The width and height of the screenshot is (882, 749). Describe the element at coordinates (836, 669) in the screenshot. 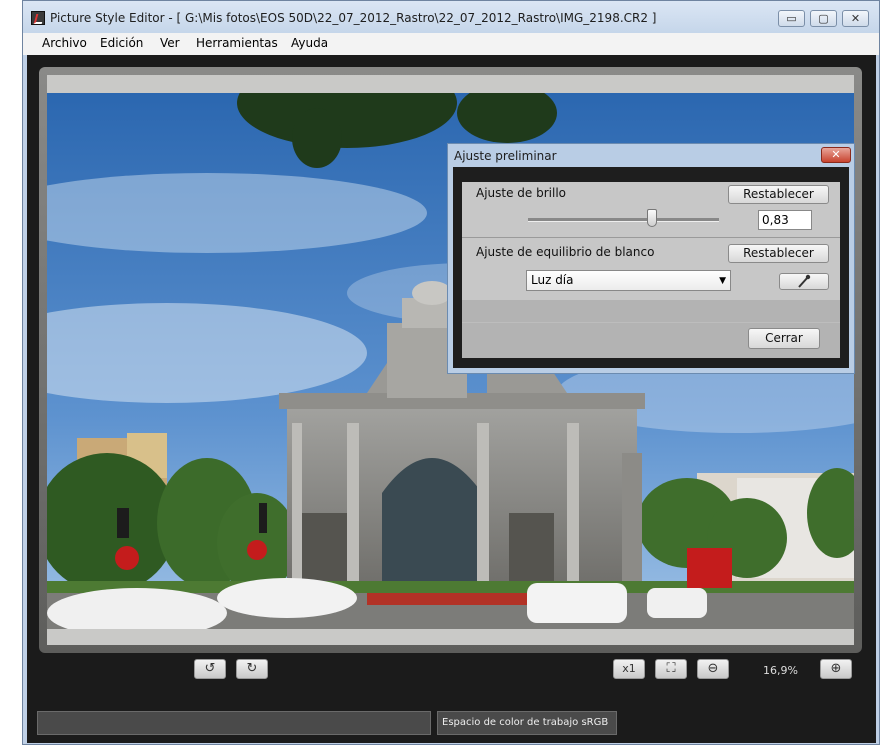

I see `zoom-in-icon: ⊕` at that location.